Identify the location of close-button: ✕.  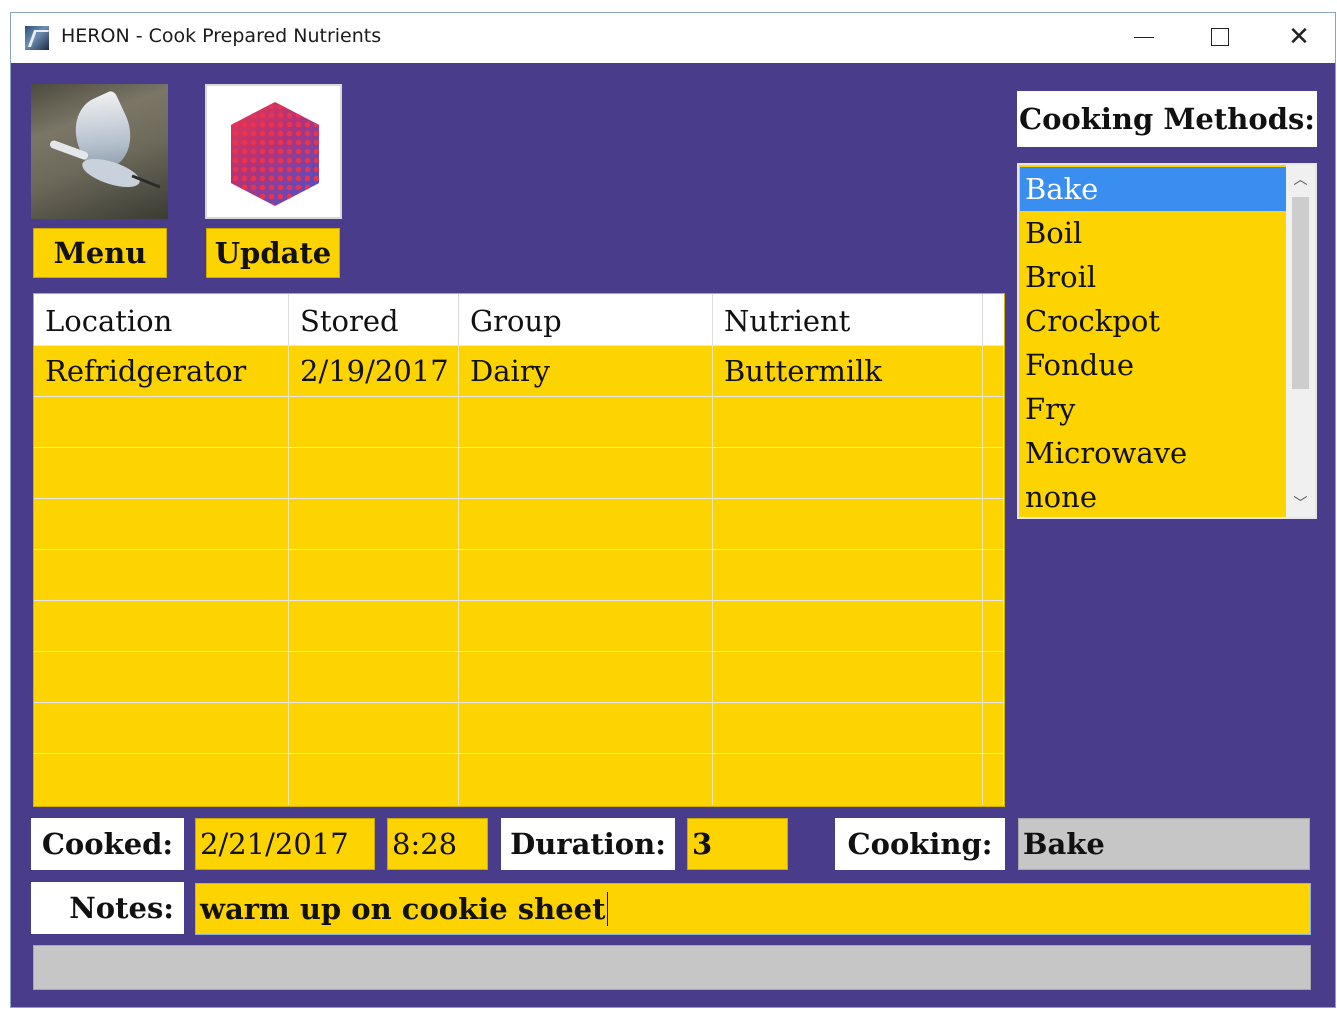
(1299, 37).